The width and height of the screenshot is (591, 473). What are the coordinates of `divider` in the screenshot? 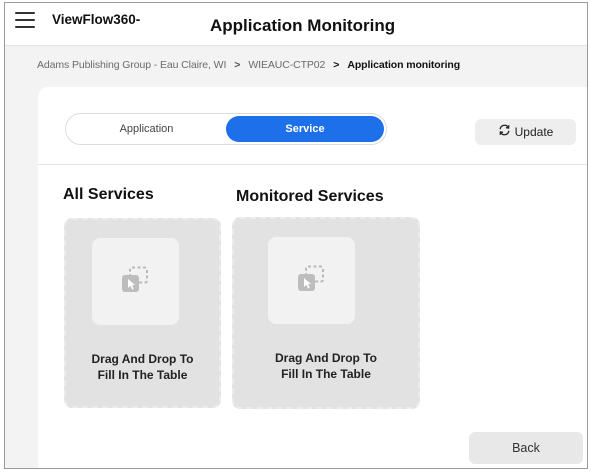 It's located at (312, 164).